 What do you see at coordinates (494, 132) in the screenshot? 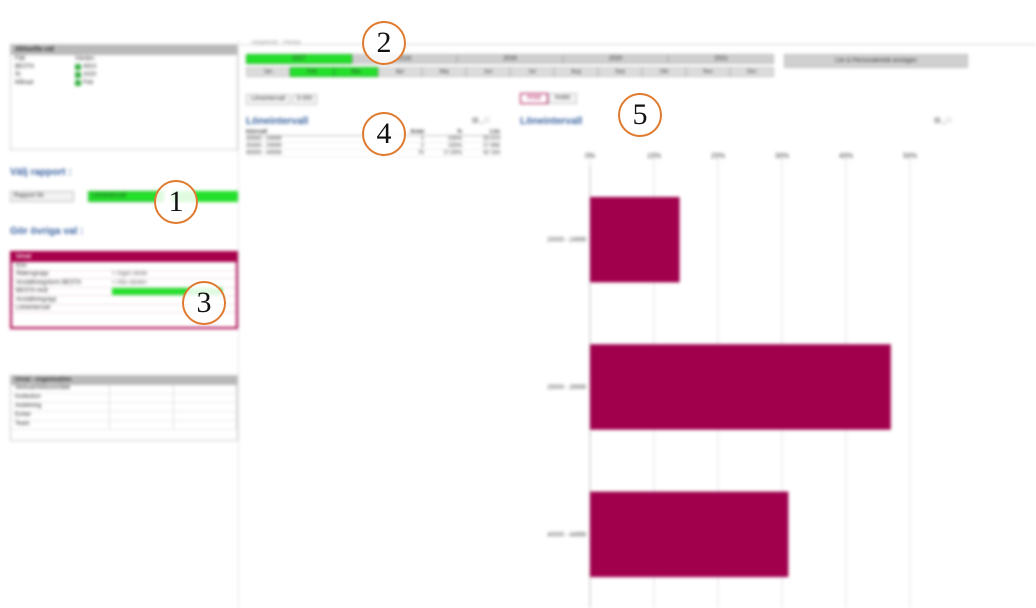
I see `table-header-cell: Lön` at bounding box center [494, 132].